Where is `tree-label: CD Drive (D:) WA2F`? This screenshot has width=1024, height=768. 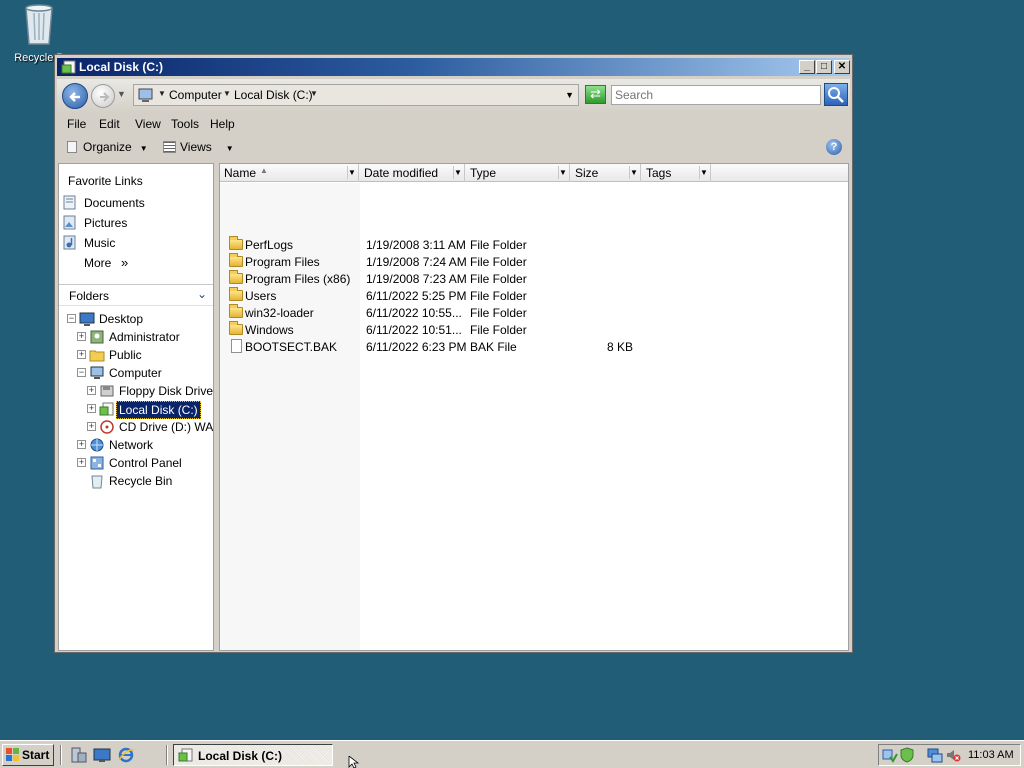 tree-label: CD Drive (D:) WA2F is located at coordinates (166, 427).